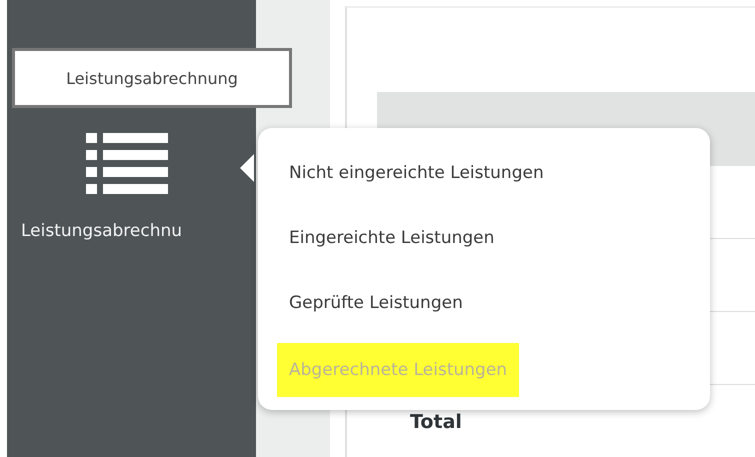  I want to click on menu-item: Eingereichte Leistungen, so click(499, 249).